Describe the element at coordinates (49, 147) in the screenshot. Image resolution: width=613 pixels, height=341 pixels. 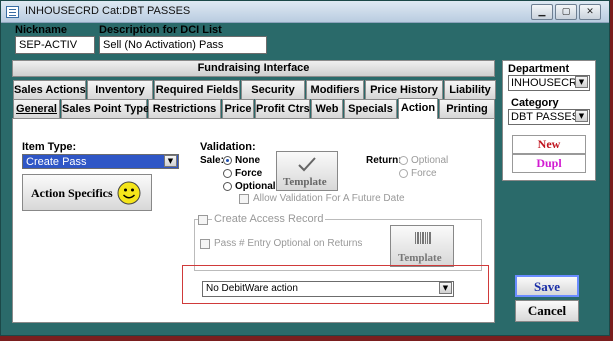
I see `item-type-label: Item Type:` at that location.